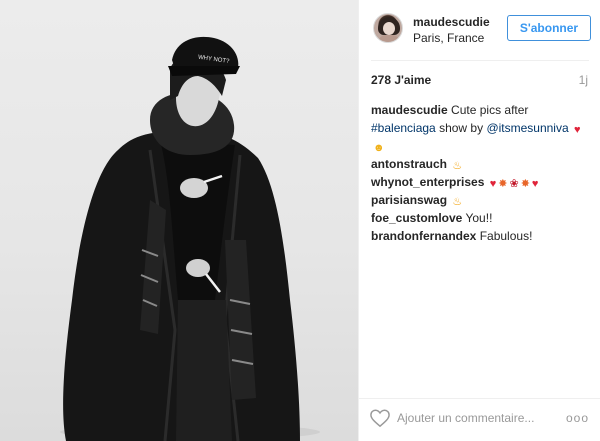 The width and height of the screenshot is (600, 441). I want to click on post-timestamp: 1j, so click(583, 80).